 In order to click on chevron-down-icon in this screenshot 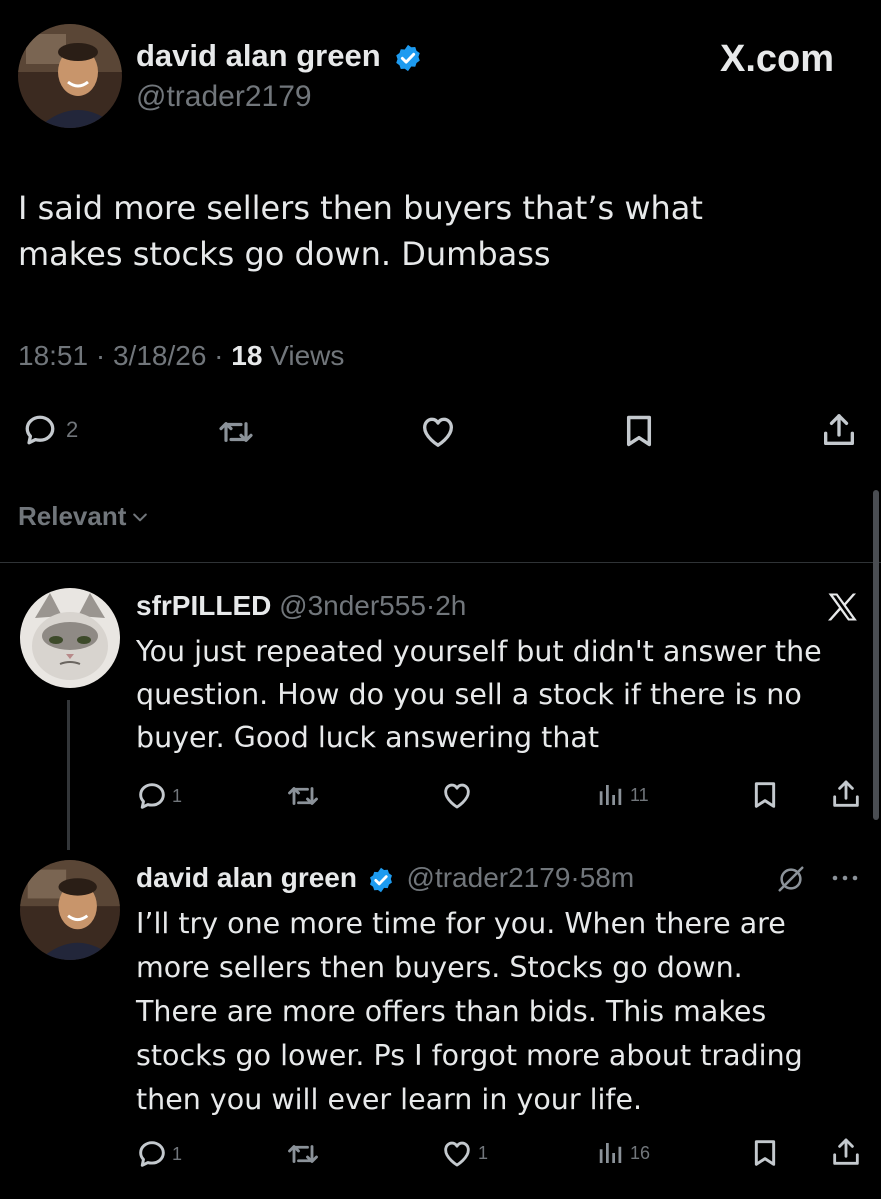, I will do `click(140, 517)`.